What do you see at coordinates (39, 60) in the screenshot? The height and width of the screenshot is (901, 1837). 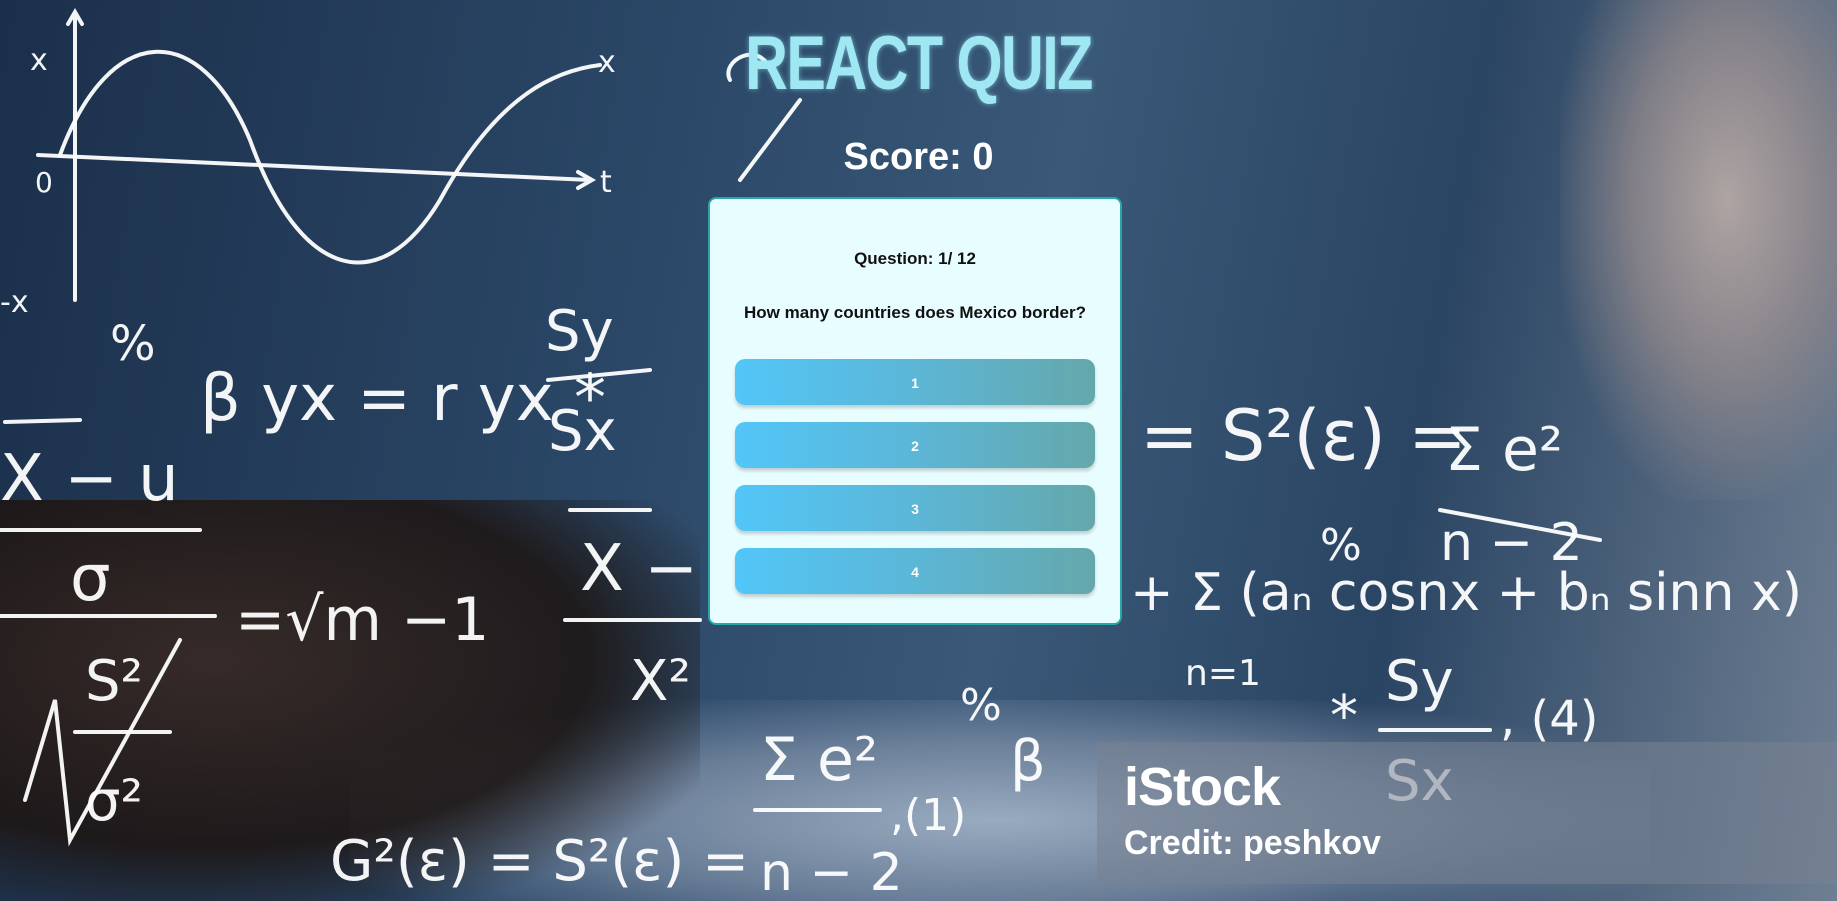 I see `svg-text: x` at bounding box center [39, 60].